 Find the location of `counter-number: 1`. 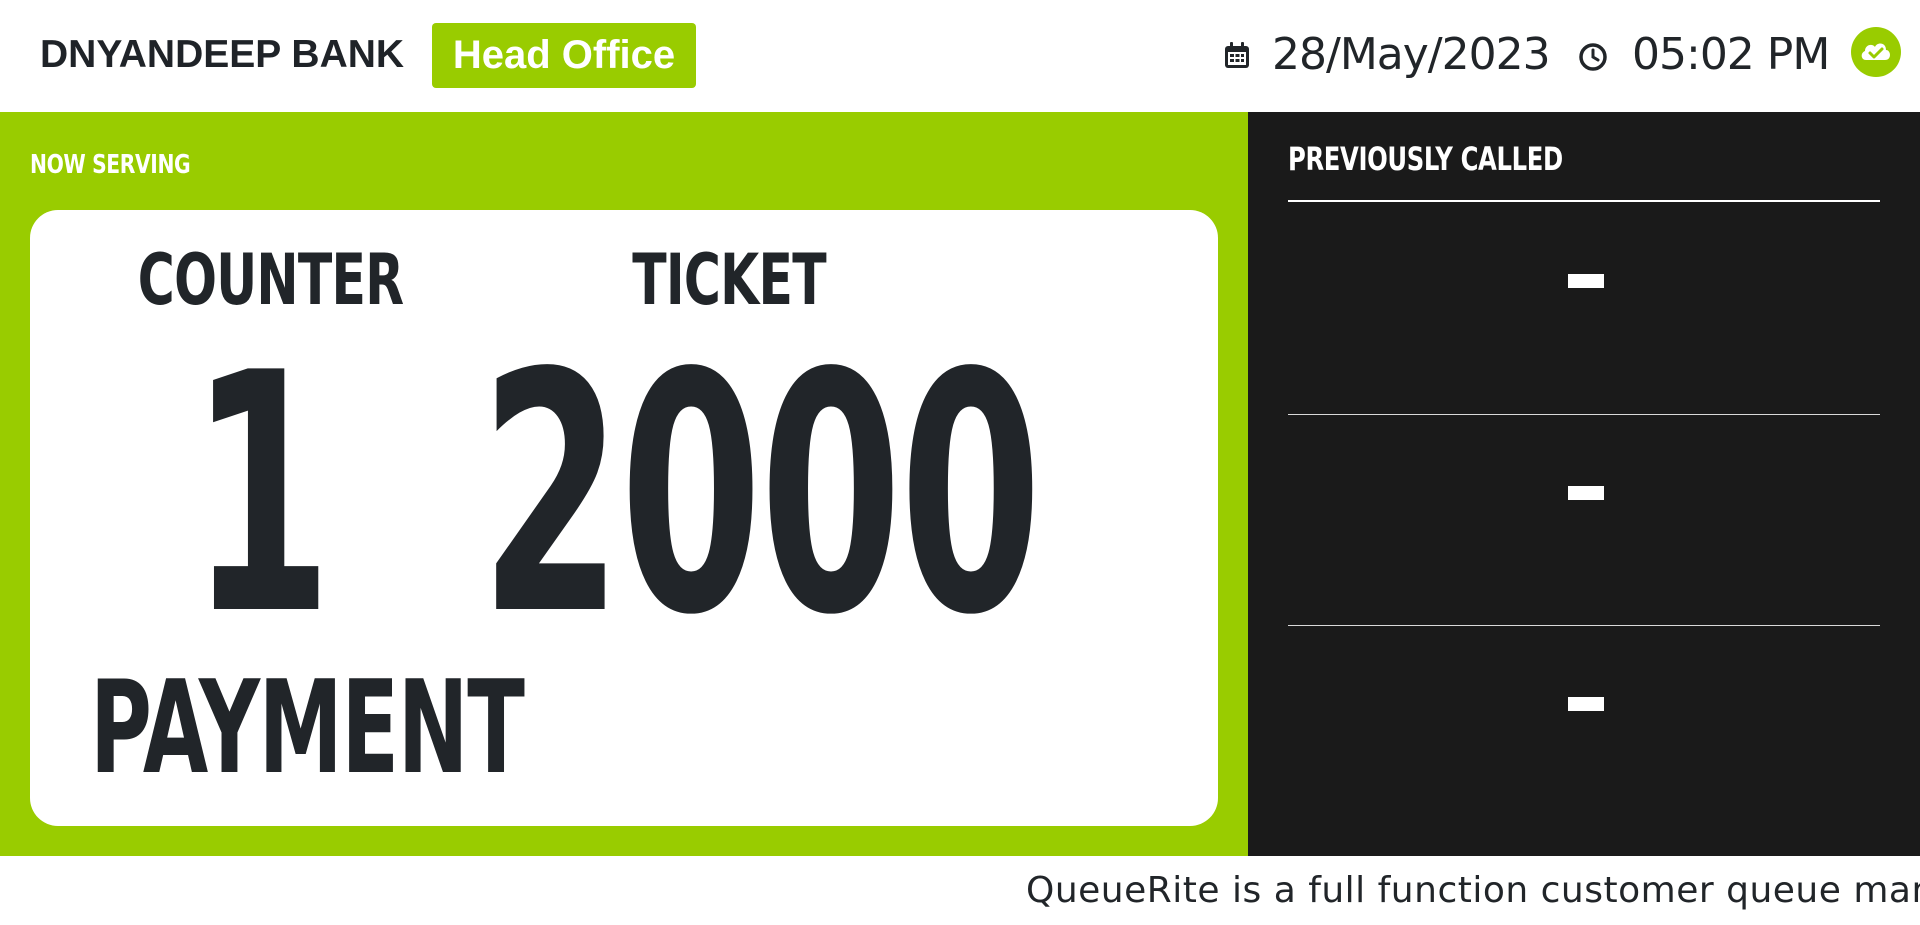

counter-number: 1 is located at coordinates (261, 495).